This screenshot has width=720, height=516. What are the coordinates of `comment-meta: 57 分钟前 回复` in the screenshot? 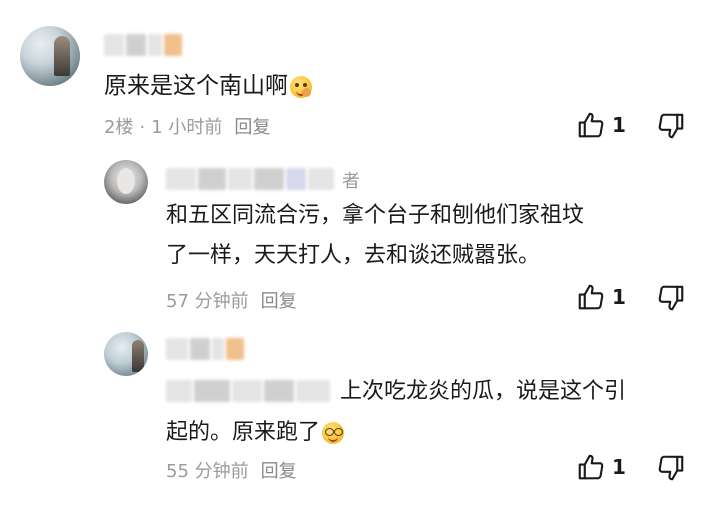 It's located at (231, 300).